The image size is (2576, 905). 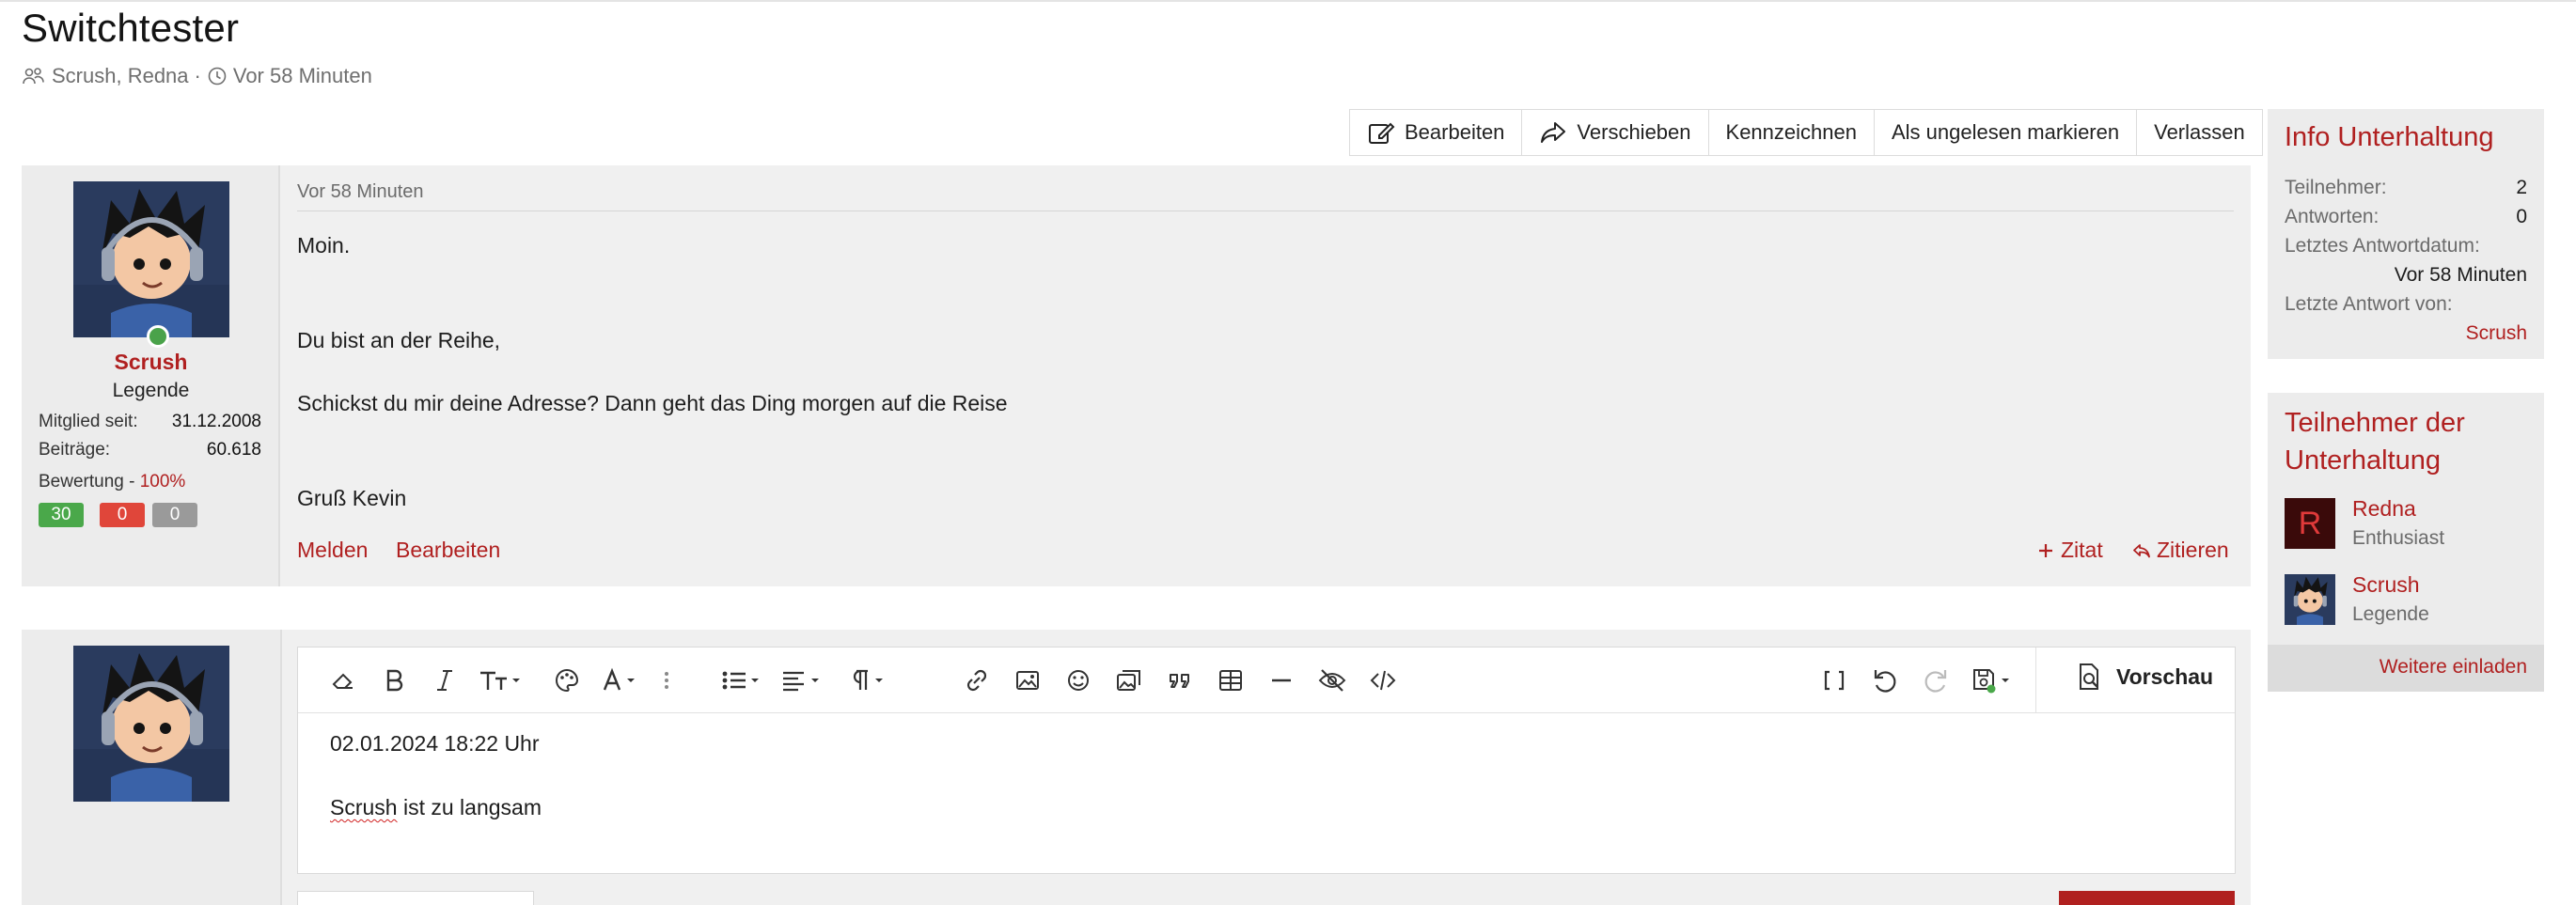 I want to click on mark-unread-button: Als ungelesen markieren, so click(x=2007, y=132).